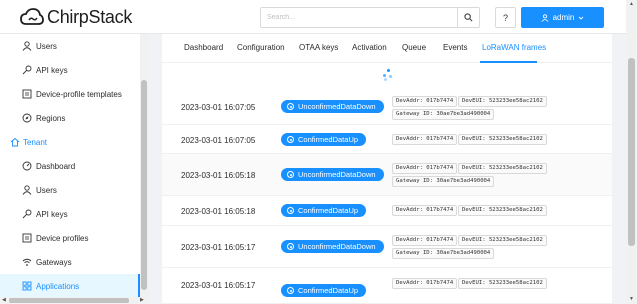 Image resolution: width=637 pixels, height=304 pixels. What do you see at coordinates (27, 262) in the screenshot?
I see `wifi-icon` at bounding box center [27, 262].